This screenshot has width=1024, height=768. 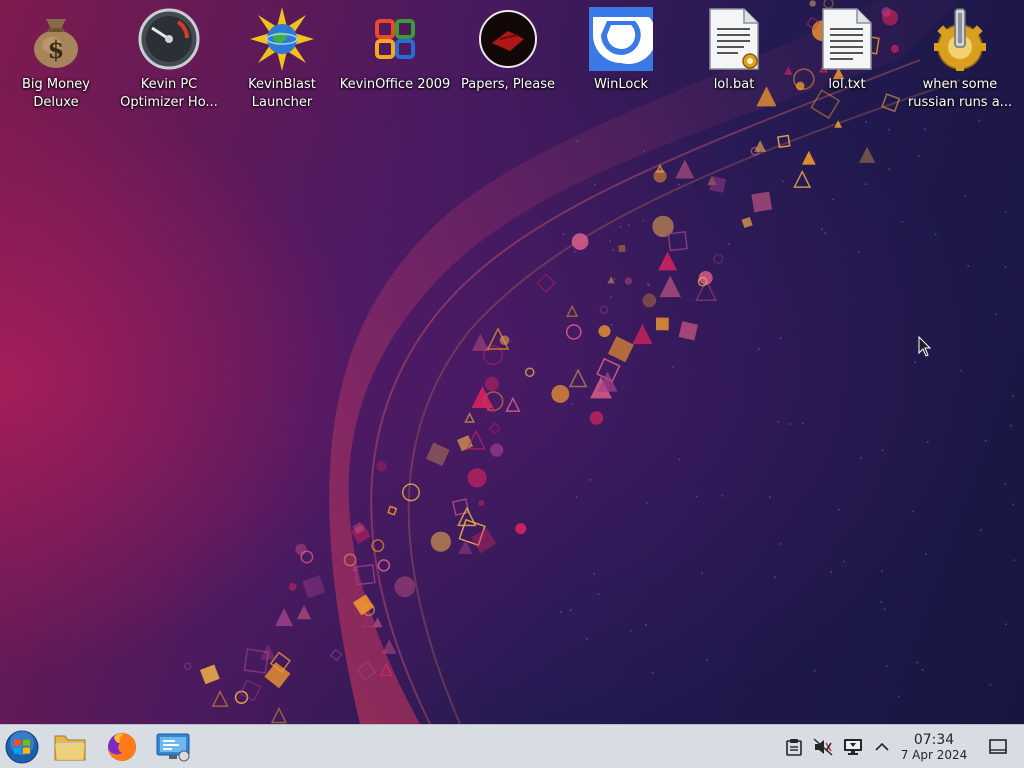 I want to click on start-menu-button, so click(x=22, y=747).